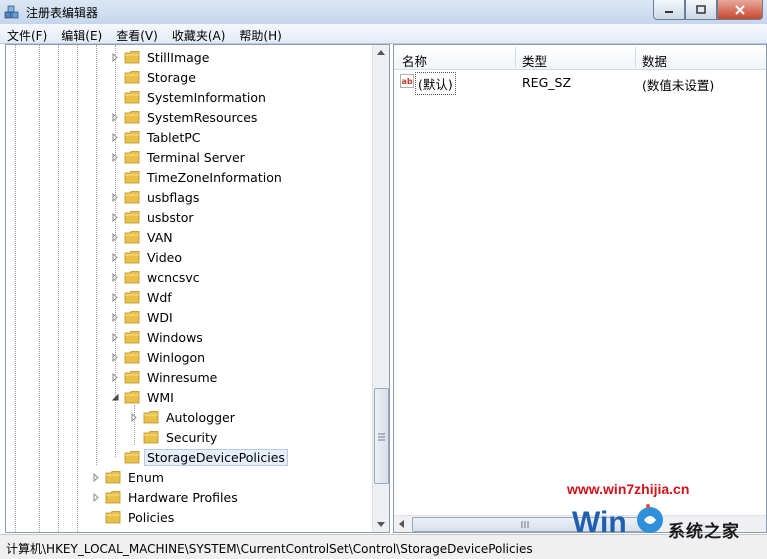 The height and width of the screenshot is (559, 767). What do you see at coordinates (156, 197) in the screenshot?
I see `tree-item: usbflags` at bounding box center [156, 197].